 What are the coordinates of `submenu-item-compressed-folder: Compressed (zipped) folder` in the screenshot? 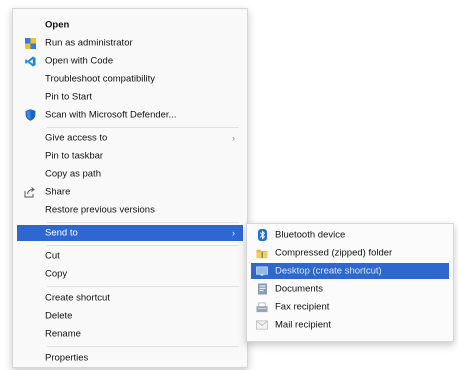 It's located at (350, 253).